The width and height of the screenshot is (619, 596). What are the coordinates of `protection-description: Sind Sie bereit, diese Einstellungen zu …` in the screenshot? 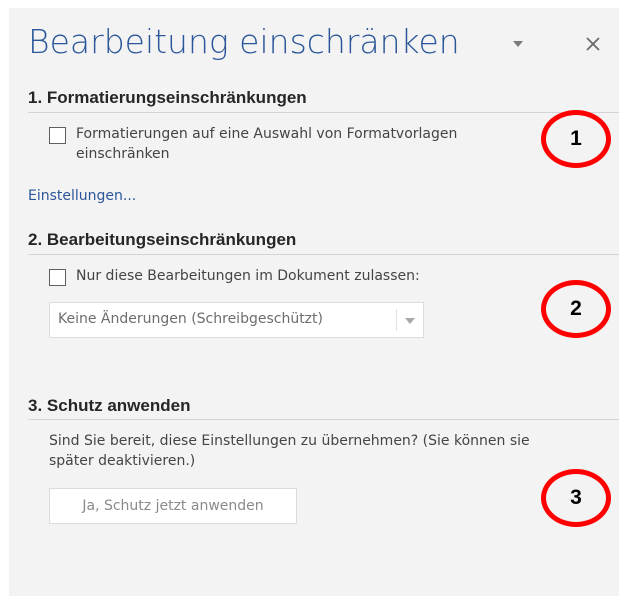 It's located at (334, 451).